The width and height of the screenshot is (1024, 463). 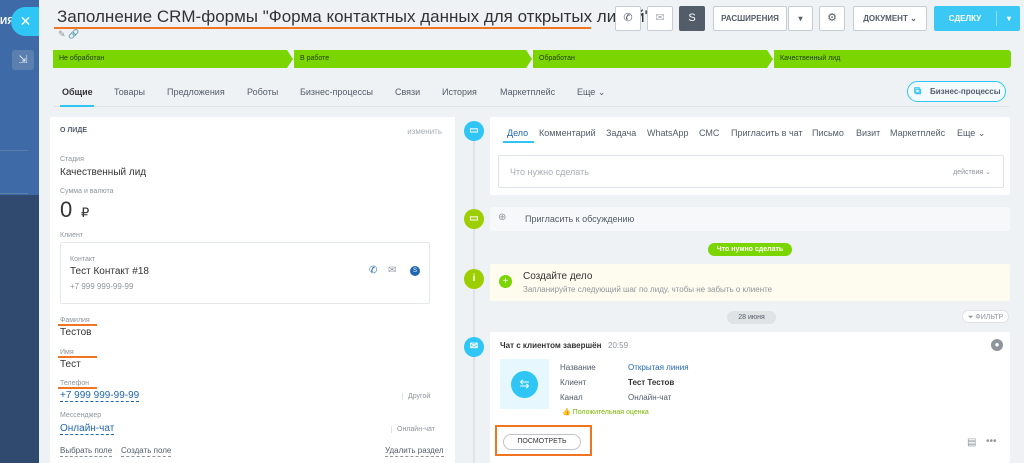 What do you see at coordinates (709, 133) in the screenshot?
I see `activity-tab-sms: СМС` at bounding box center [709, 133].